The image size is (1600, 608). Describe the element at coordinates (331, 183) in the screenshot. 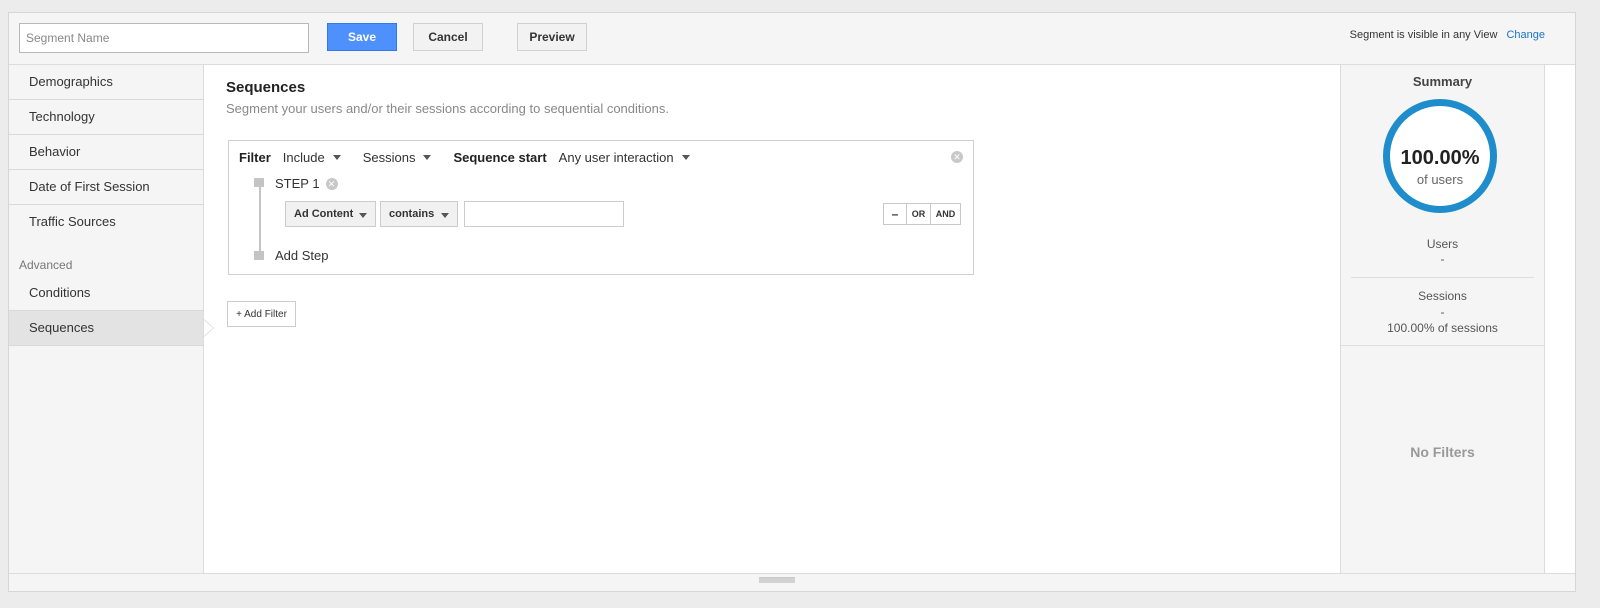

I see `remove-step-icon: ✕` at that location.